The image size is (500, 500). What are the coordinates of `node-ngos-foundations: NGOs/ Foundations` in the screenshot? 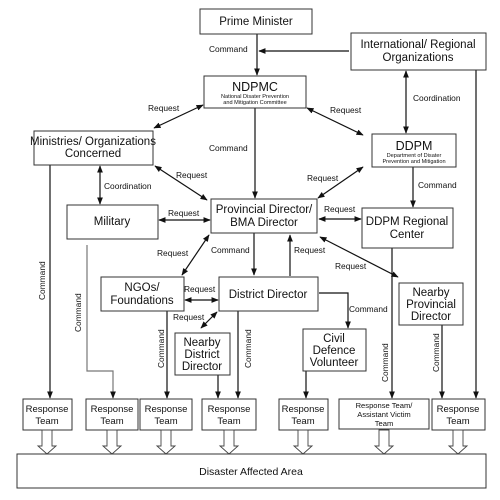 It's located at (142, 294).